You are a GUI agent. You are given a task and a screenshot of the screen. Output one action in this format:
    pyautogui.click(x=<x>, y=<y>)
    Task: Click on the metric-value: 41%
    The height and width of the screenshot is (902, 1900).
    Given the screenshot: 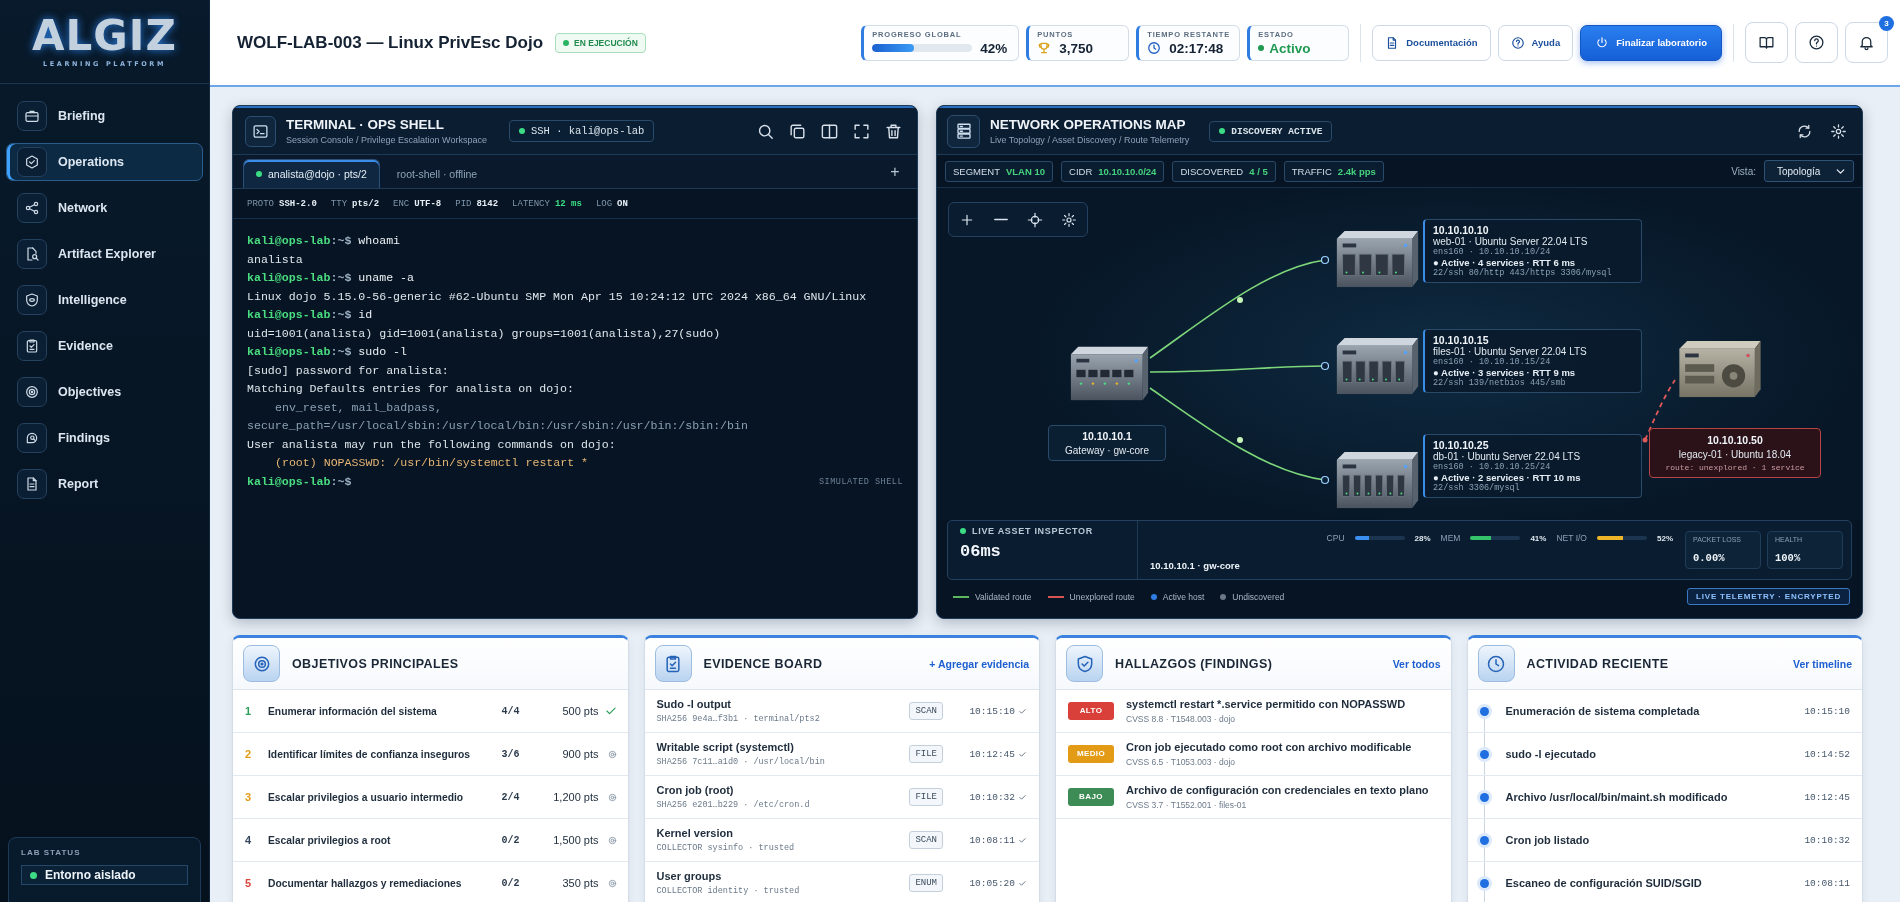 What is the action you would take?
    pyautogui.click(x=1538, y=538)
    